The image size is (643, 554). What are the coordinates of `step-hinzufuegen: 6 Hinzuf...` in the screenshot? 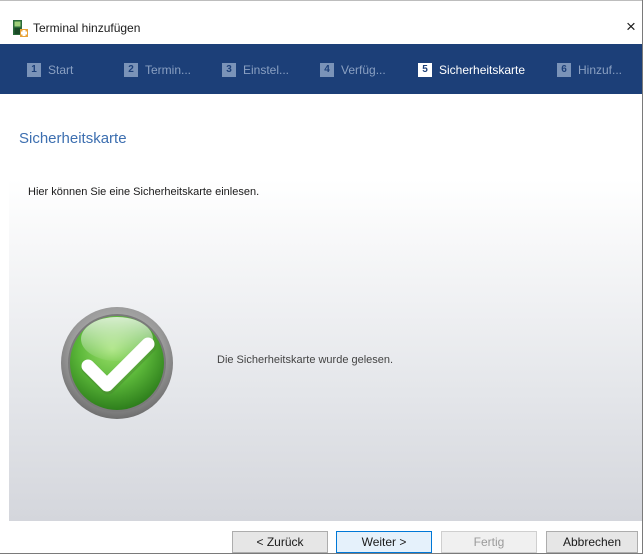 It's located at (589, 70).